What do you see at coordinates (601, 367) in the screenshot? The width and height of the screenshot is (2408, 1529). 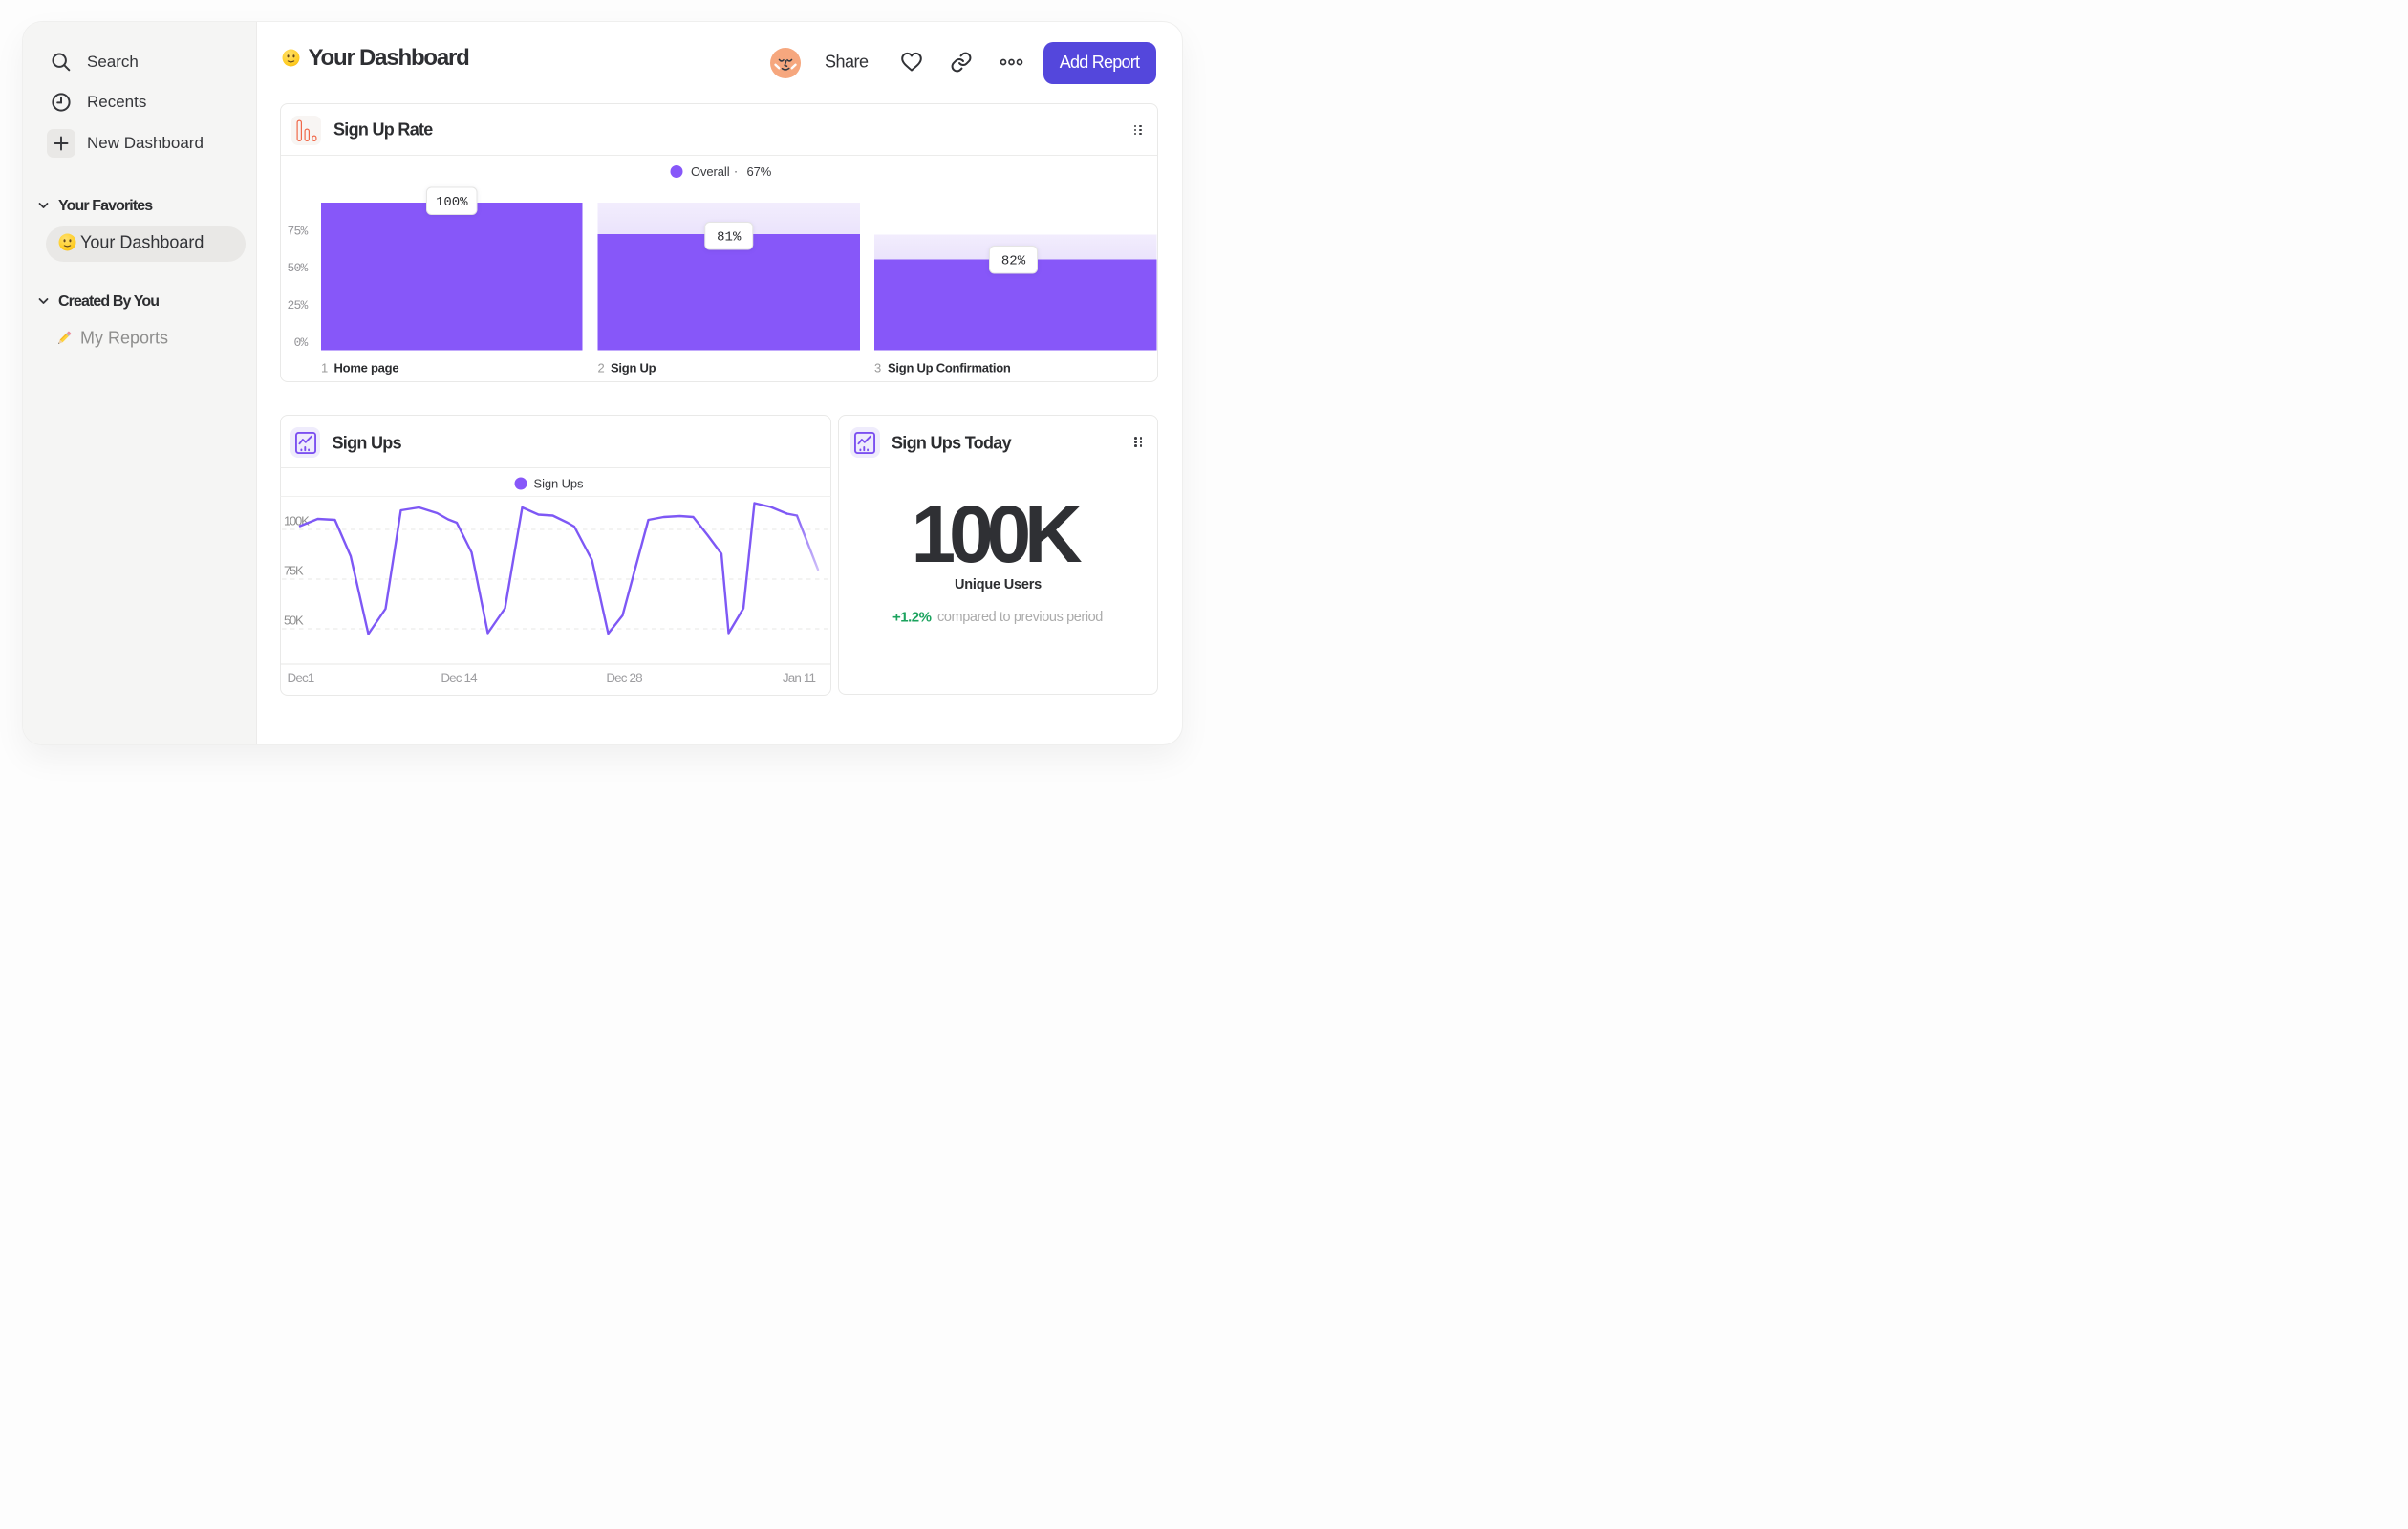 I see `svg-text: 2` at bounding box center [601, 367].